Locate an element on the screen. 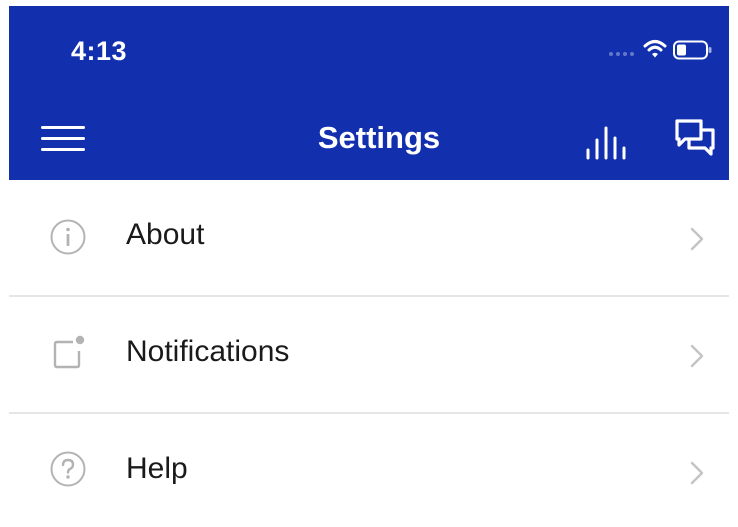 The height and width of the screenshot is (527, 738). signal-dots-icon is located at coordinates (624, 55).